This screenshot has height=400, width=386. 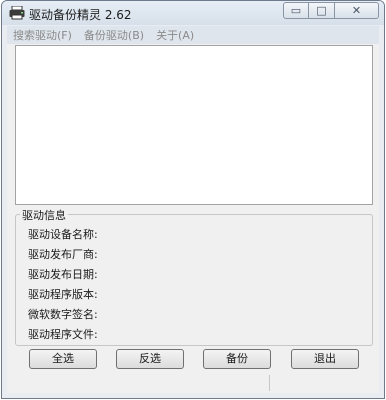 What do you see at coordinates (150, 359) in the screenshot?
I see `invert-selection-button: 反选` at bounding box center [150, 359].